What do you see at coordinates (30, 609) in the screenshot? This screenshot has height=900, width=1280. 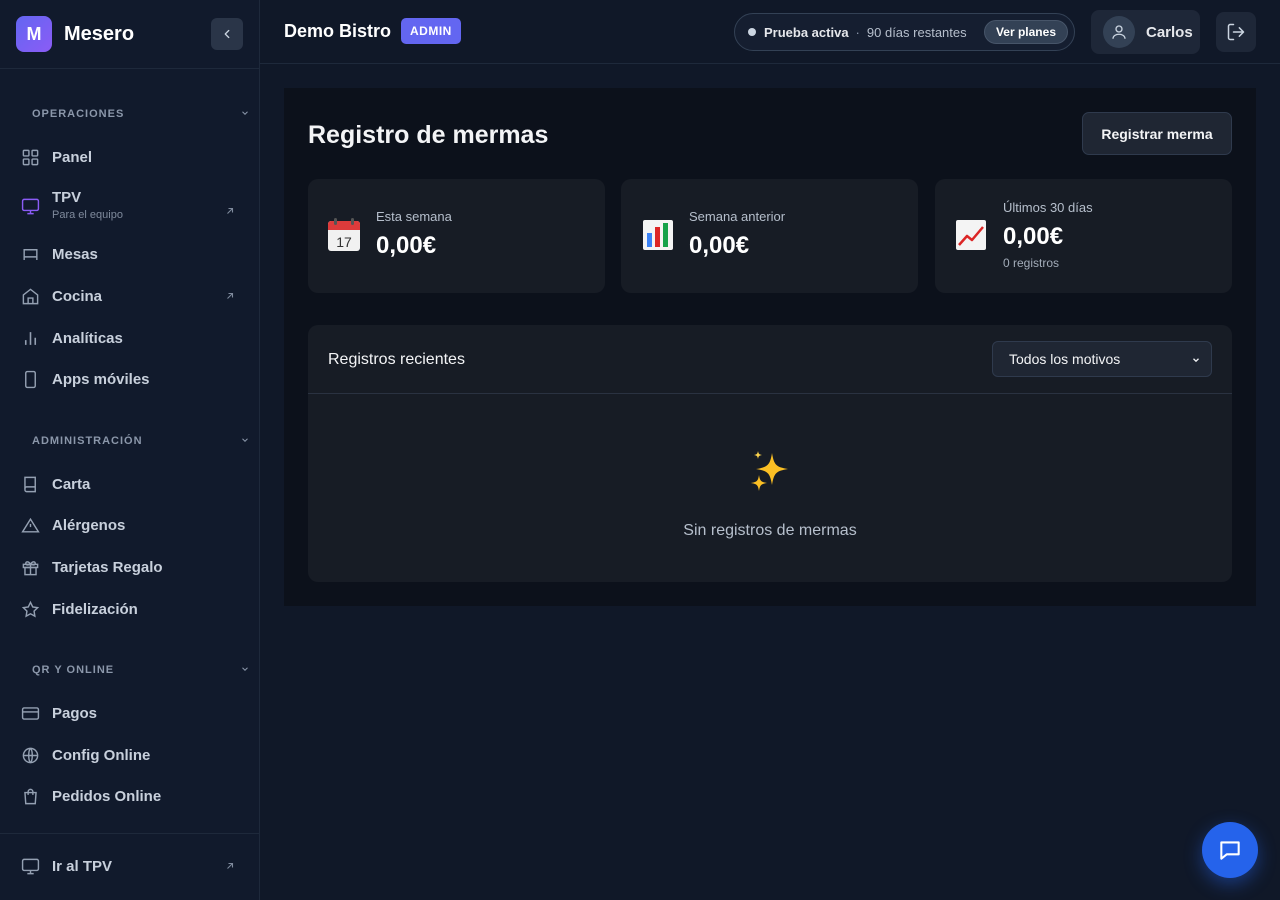 I see `star-icon` at bounding box center [30, 609].